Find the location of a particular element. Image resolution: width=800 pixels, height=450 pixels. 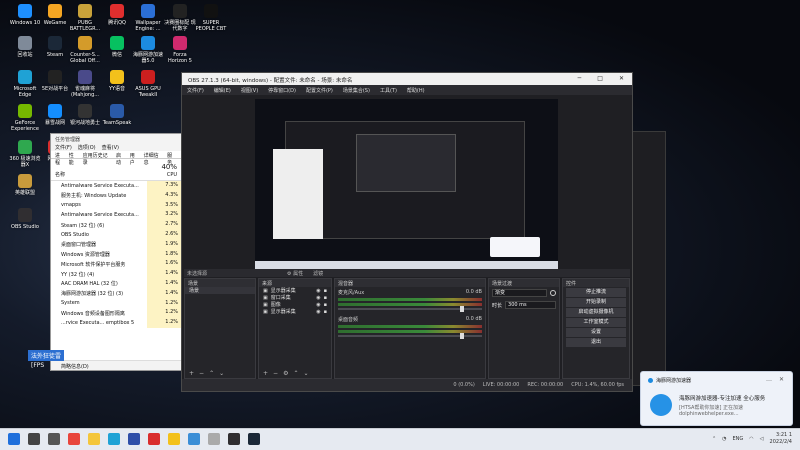

control-button: 开始录制 is located at coordinates (596, 302).